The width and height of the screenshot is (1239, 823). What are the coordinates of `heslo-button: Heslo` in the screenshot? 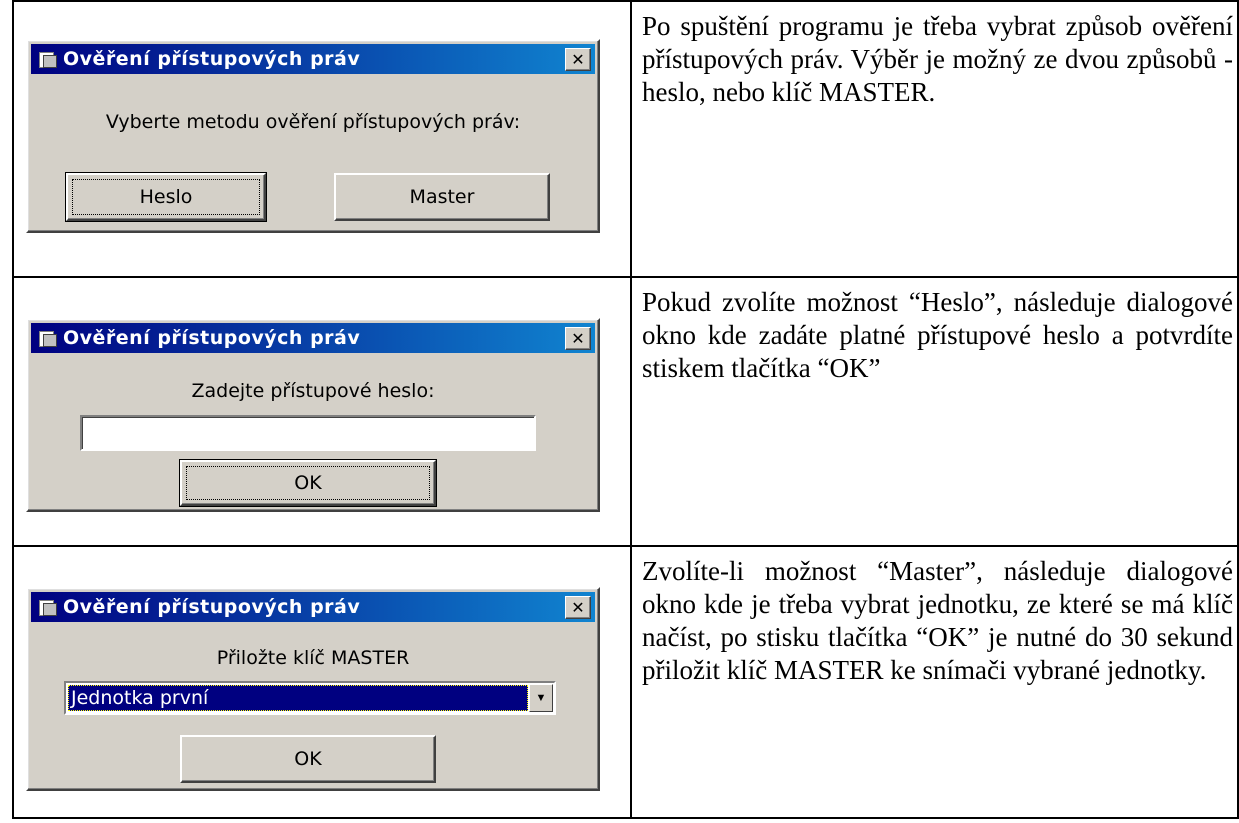 It's located at (166, 197).